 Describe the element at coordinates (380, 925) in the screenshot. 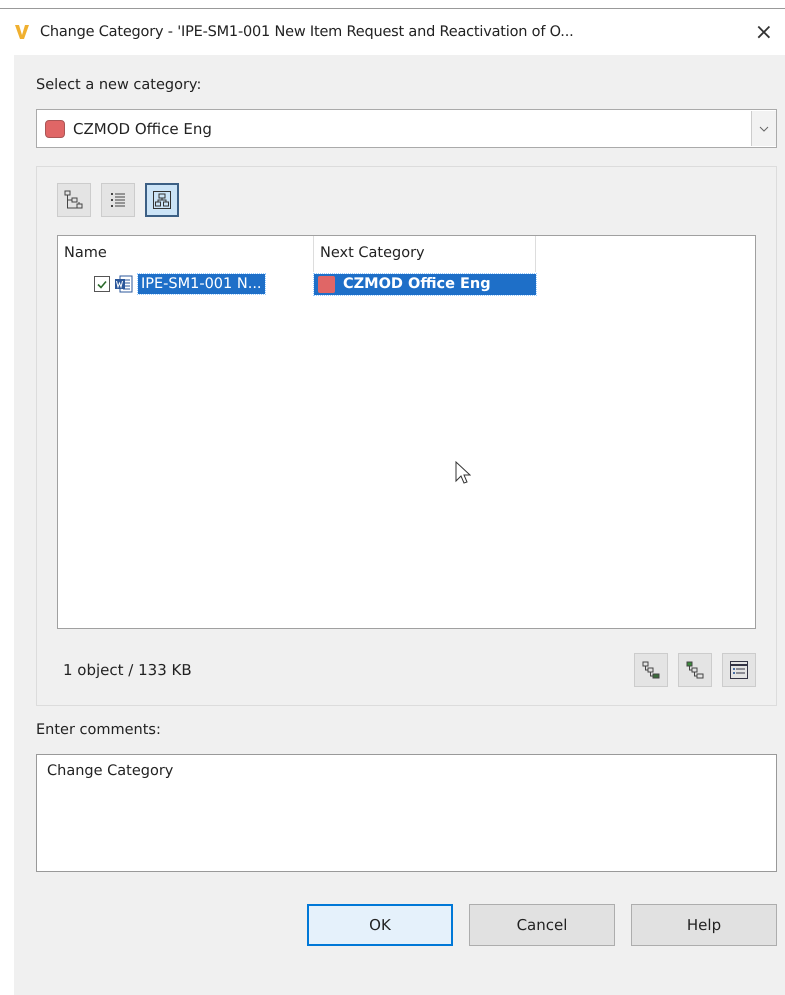

I see `ok-button: OK` at that location.